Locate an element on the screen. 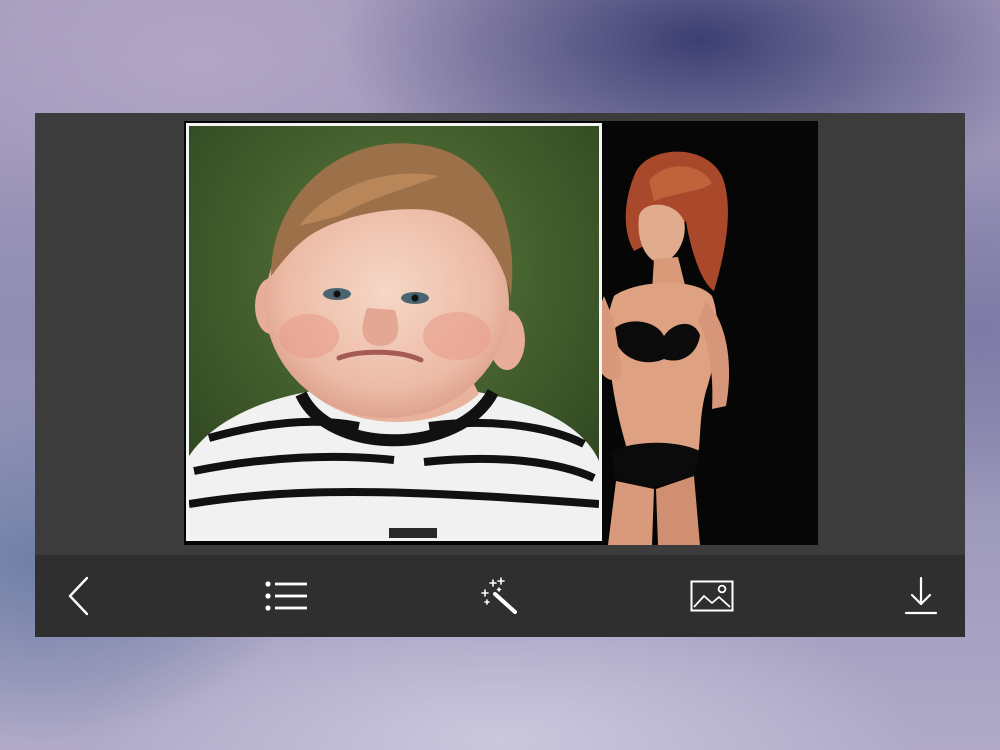 This screenshot has height=750, width=1000. list-icon is located at coordinates (286, 596).